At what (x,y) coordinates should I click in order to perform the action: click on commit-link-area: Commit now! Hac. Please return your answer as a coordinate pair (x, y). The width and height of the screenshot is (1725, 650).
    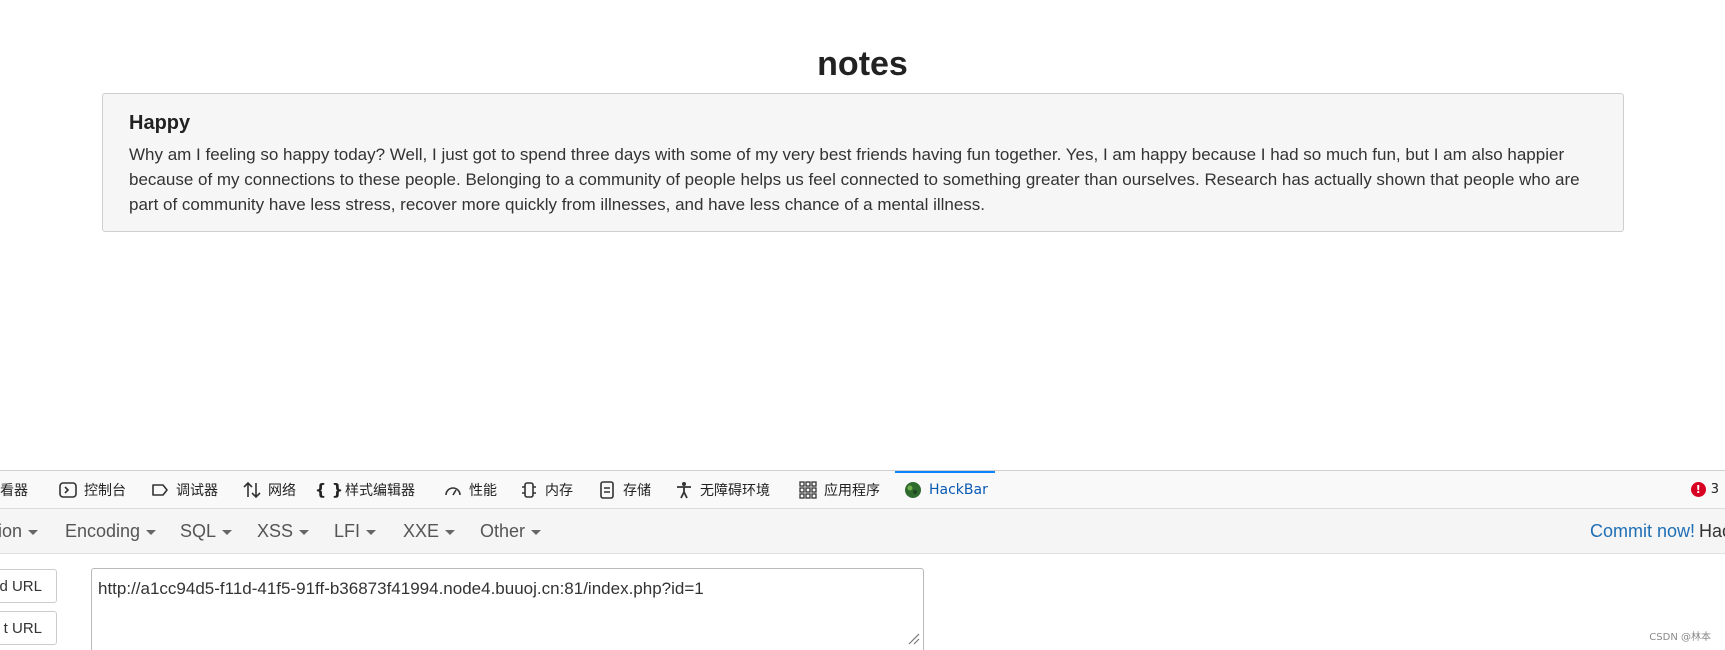
    Looking at the image, I should click on (1657, 531).